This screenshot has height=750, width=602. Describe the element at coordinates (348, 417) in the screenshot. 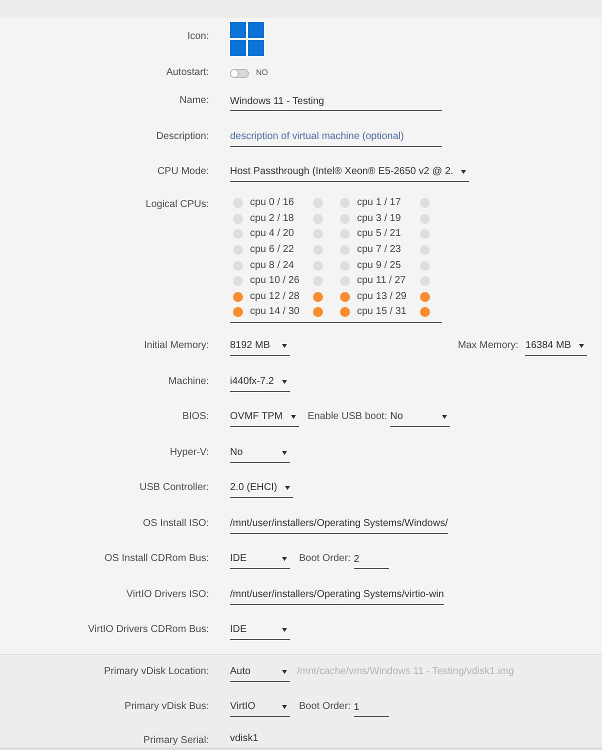

I see `field-label: Enable USB boot:` at that location.